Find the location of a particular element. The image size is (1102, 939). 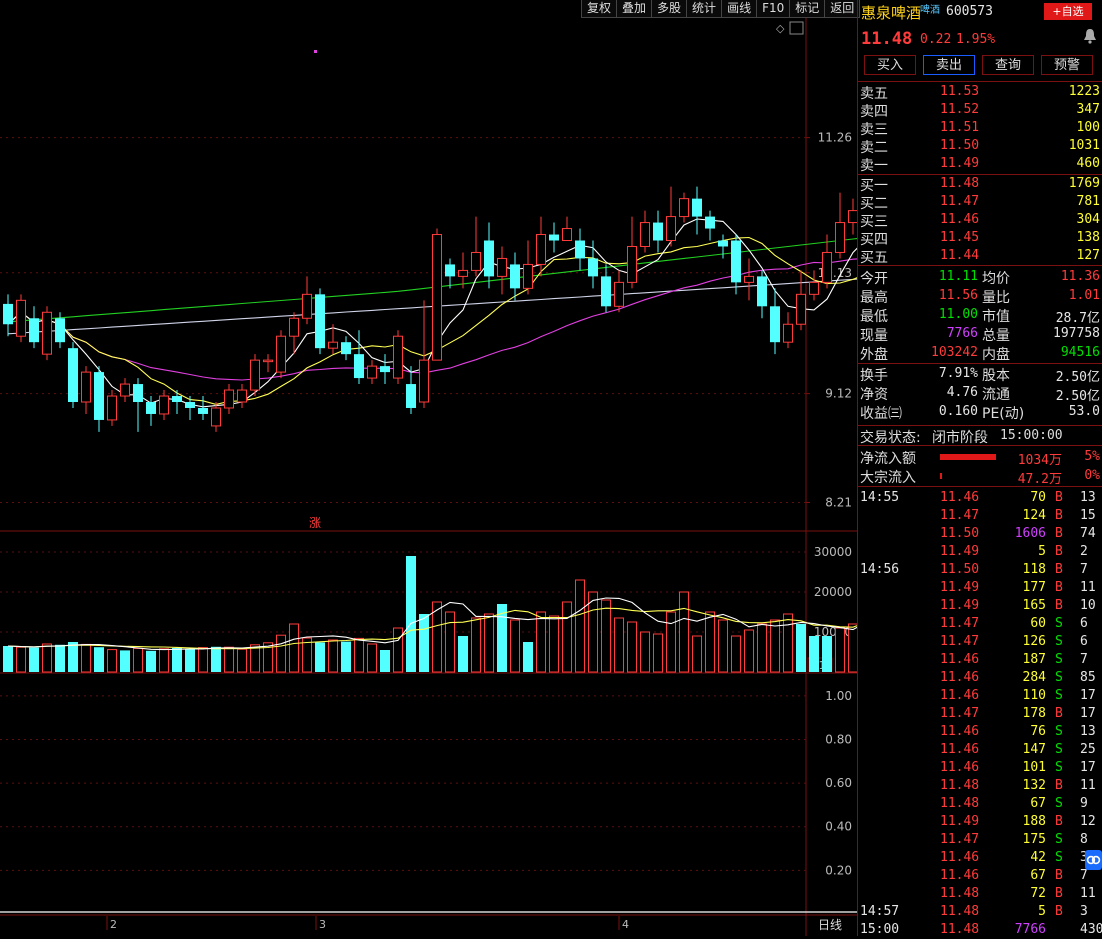

tick-row: 11.48 67 S 9 is located at coordinates (980, 804).